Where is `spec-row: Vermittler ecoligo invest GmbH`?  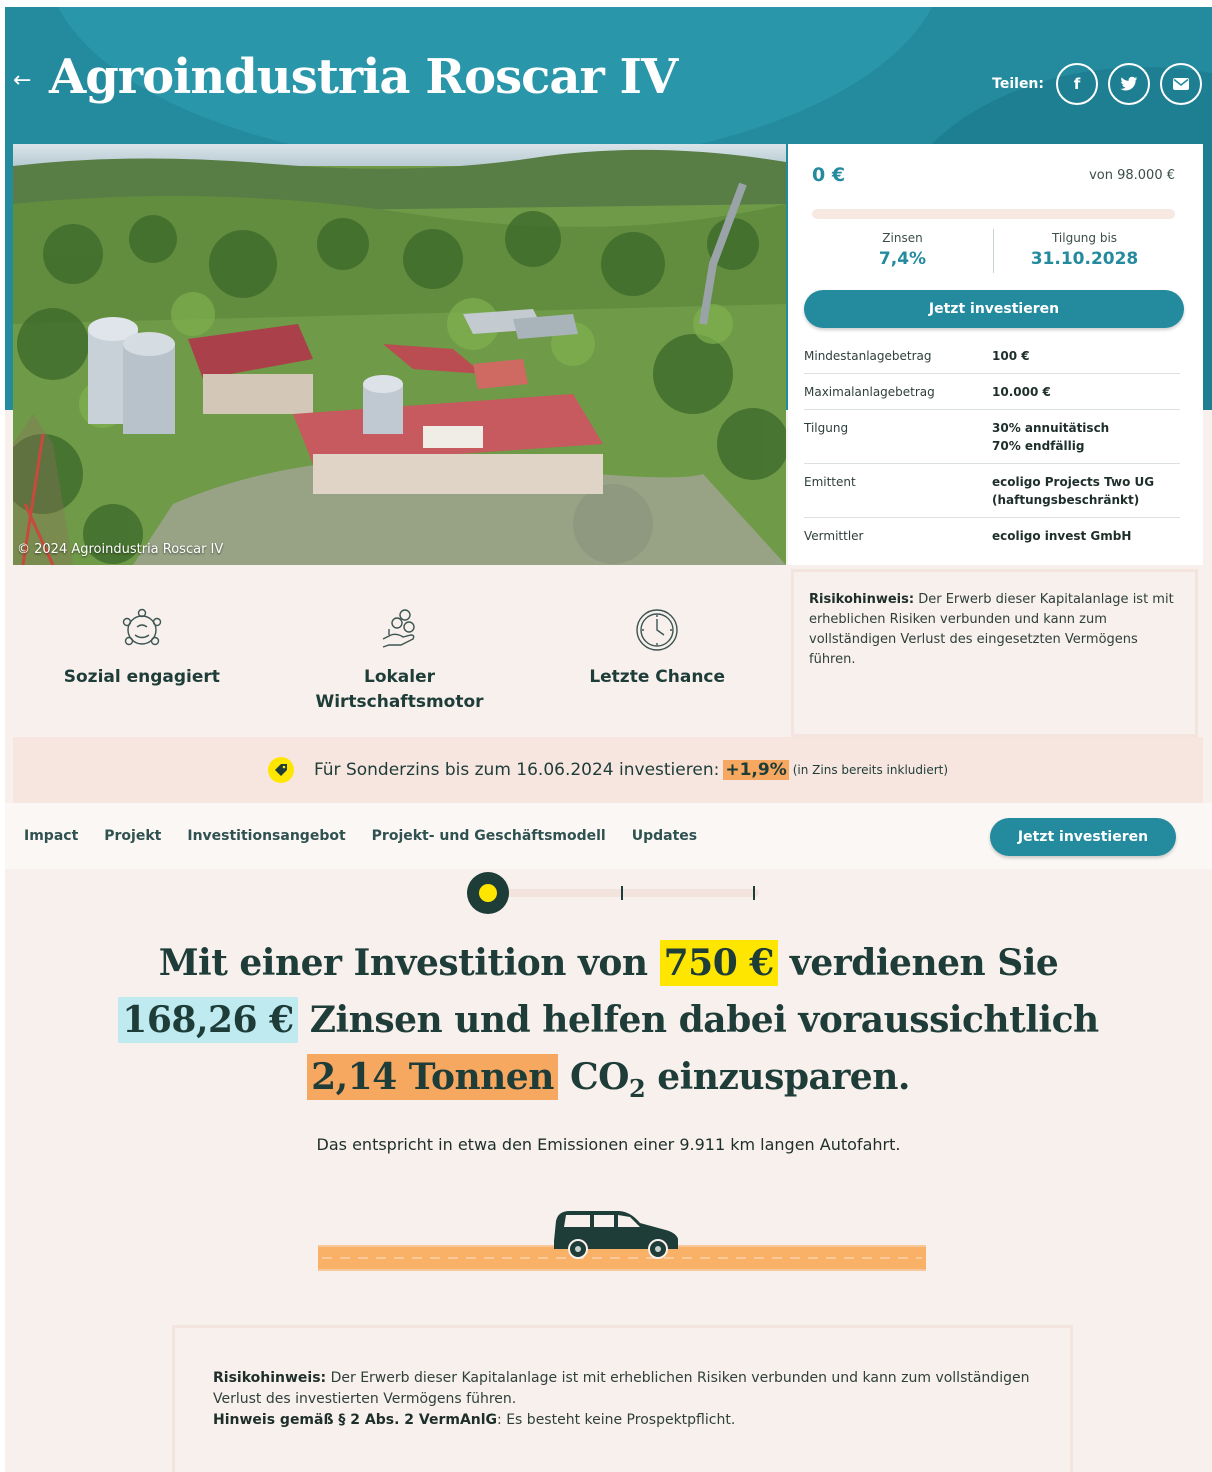
spec-row: Vermittler ecoligo invest GmbH is located at coordinates (968, 536).